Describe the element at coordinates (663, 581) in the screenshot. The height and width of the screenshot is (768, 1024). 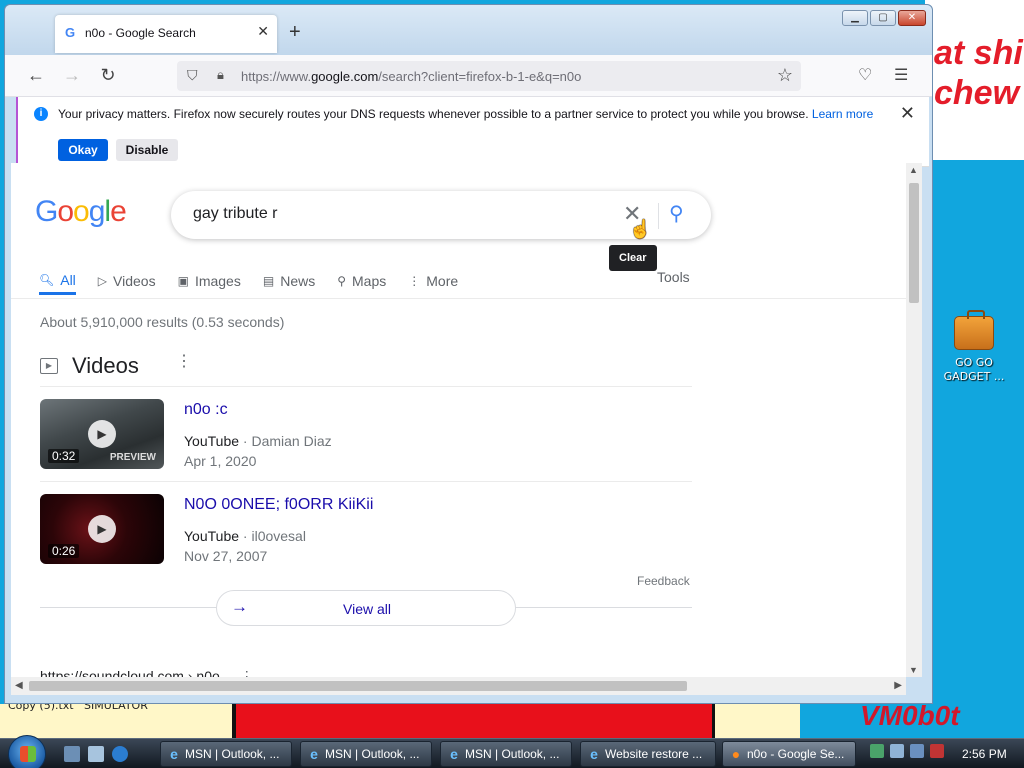
I see `feedback-link: Feedback` at that location.